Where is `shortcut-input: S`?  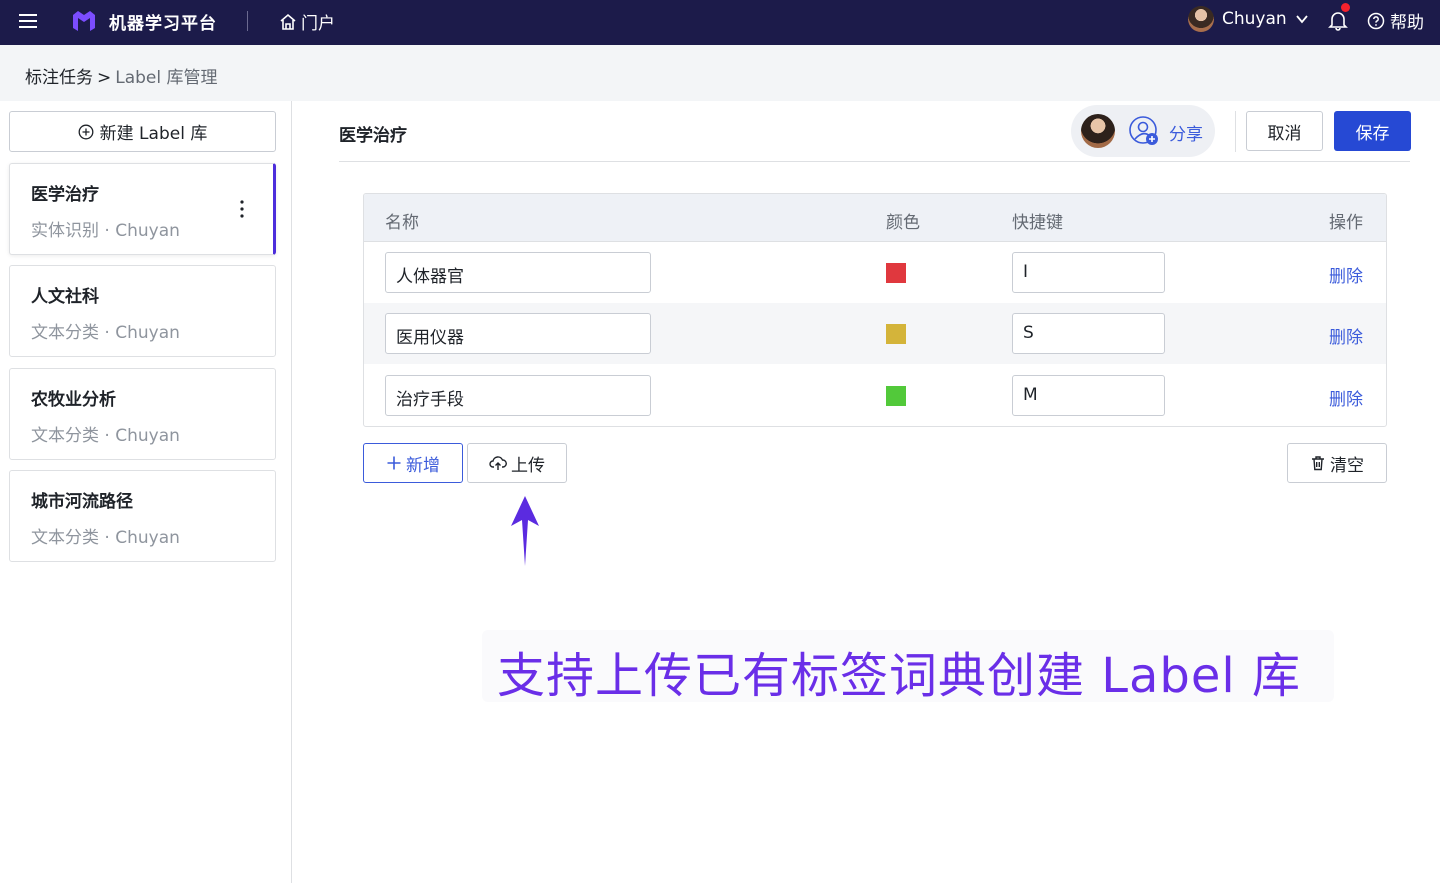 shortcut-input: S is located at coordinates (1088, 333).